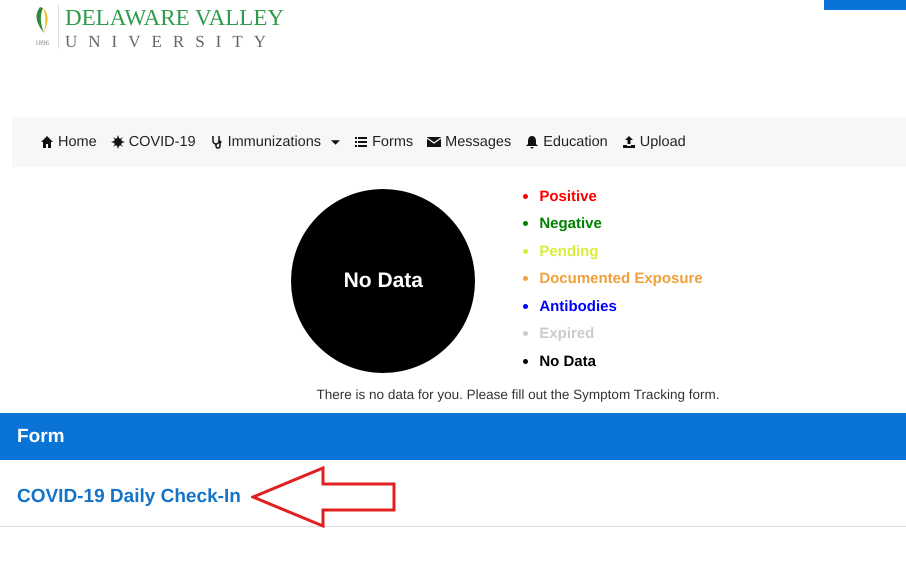 The width and height of the screenshot is (906, 561). Describe the element at coordinates (323, 497) in the screenshot. I see `arrow-icon` at that location.